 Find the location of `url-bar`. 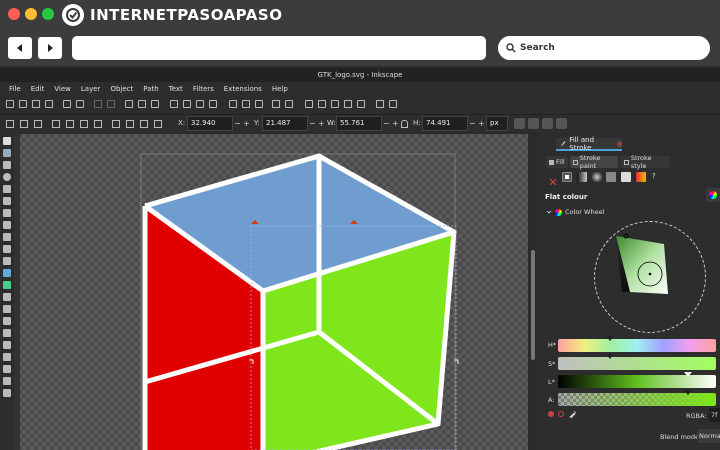

url-bar is located at coordinates (279, 48).